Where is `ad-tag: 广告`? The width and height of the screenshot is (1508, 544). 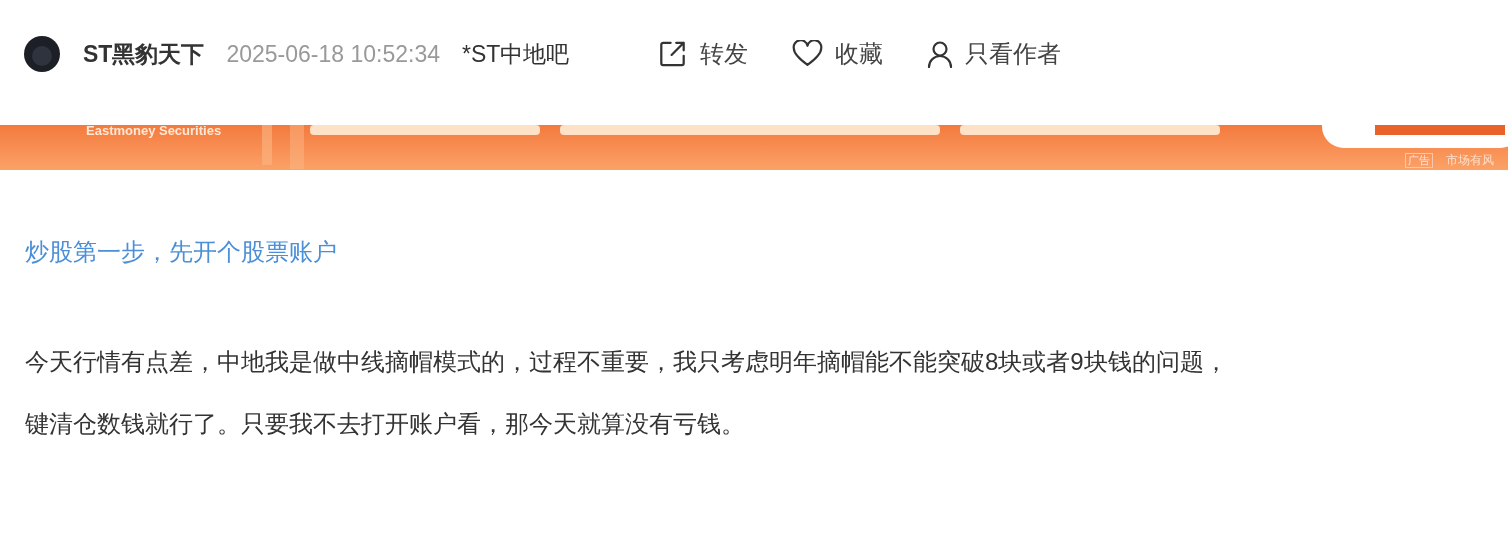 ad-tag: 广告 is located at coordinates (1419, 160).